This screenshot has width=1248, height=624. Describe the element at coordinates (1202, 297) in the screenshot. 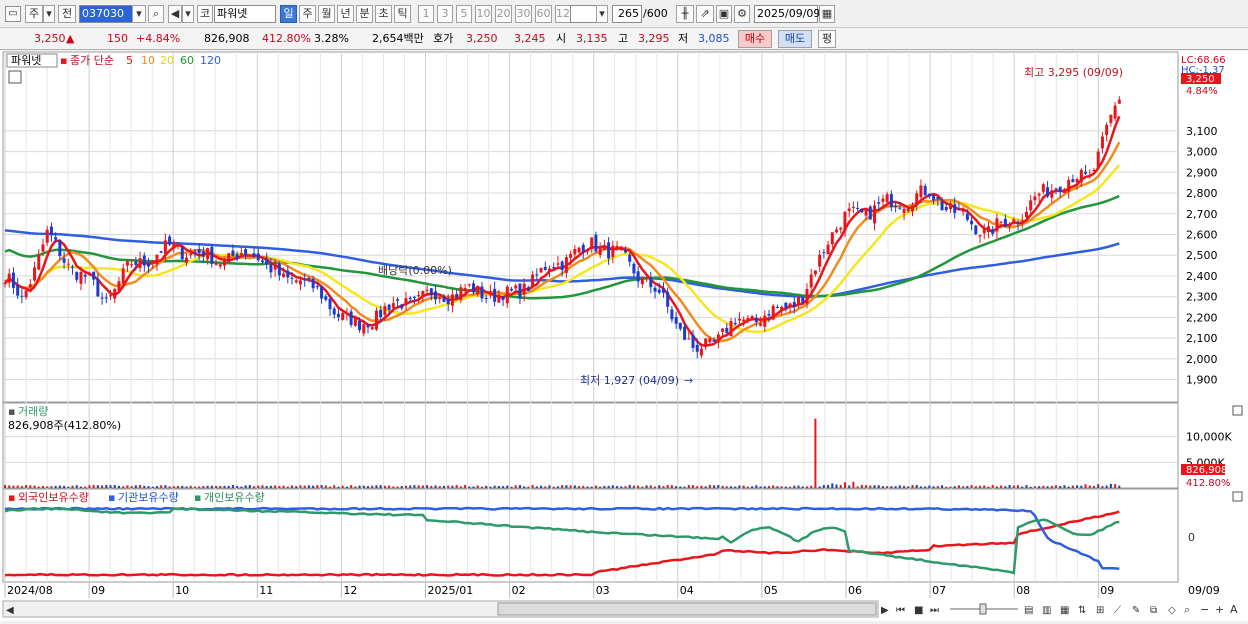

I see `price-tick-label: 2,300` at that location.